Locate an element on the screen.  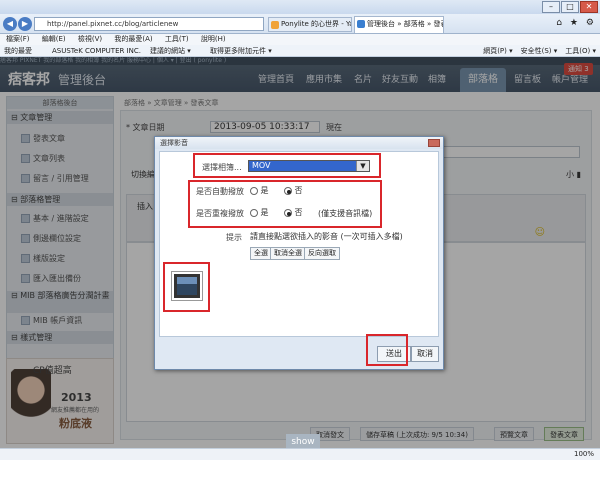
menu-bar: 檔案(F) 編輯(E) 檢視(V) 我的最愛(A) 工具(T) 說明(H) is located at coordinates (300, 39).